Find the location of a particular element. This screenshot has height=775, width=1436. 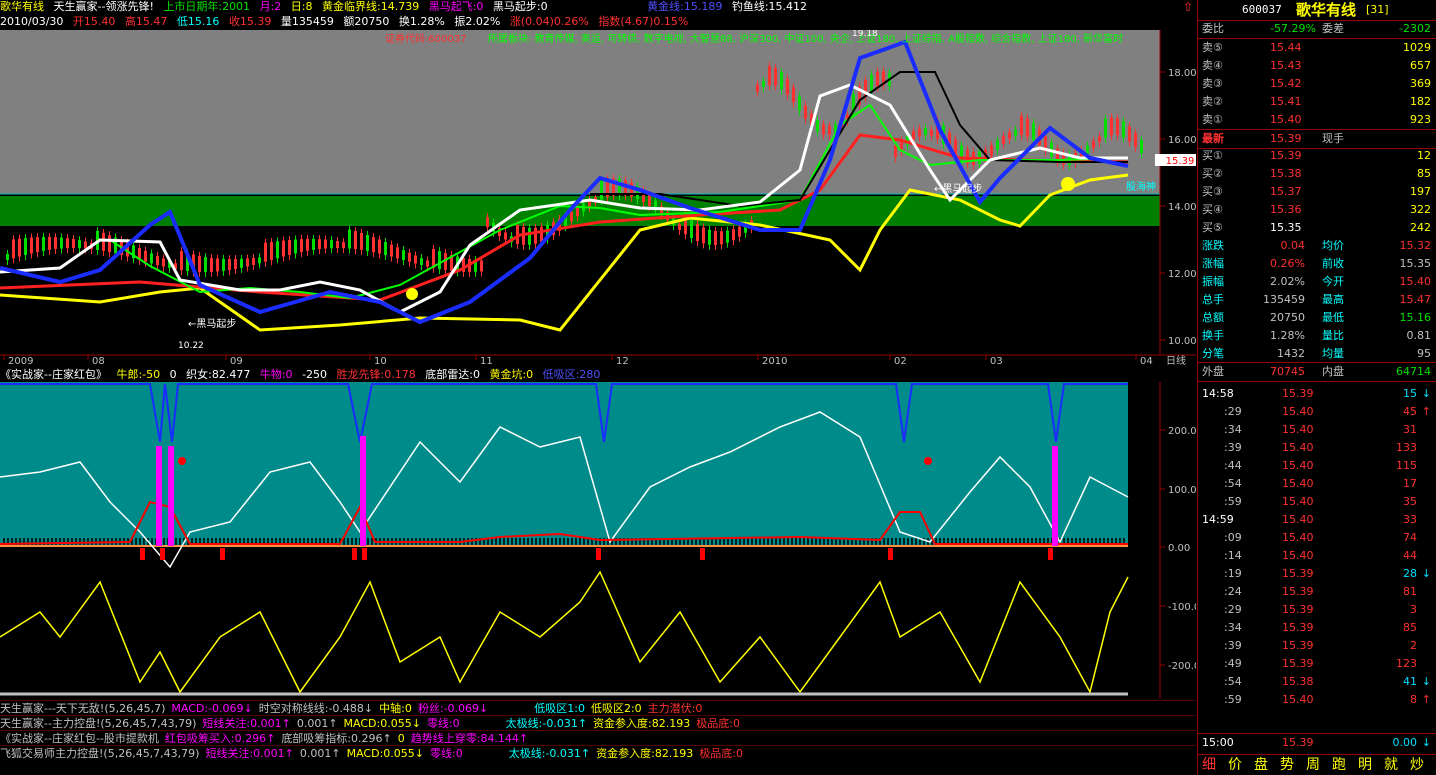

stat-row: 涨跌 0.04 均价 15.32 is located at coordinates (1317, 246).